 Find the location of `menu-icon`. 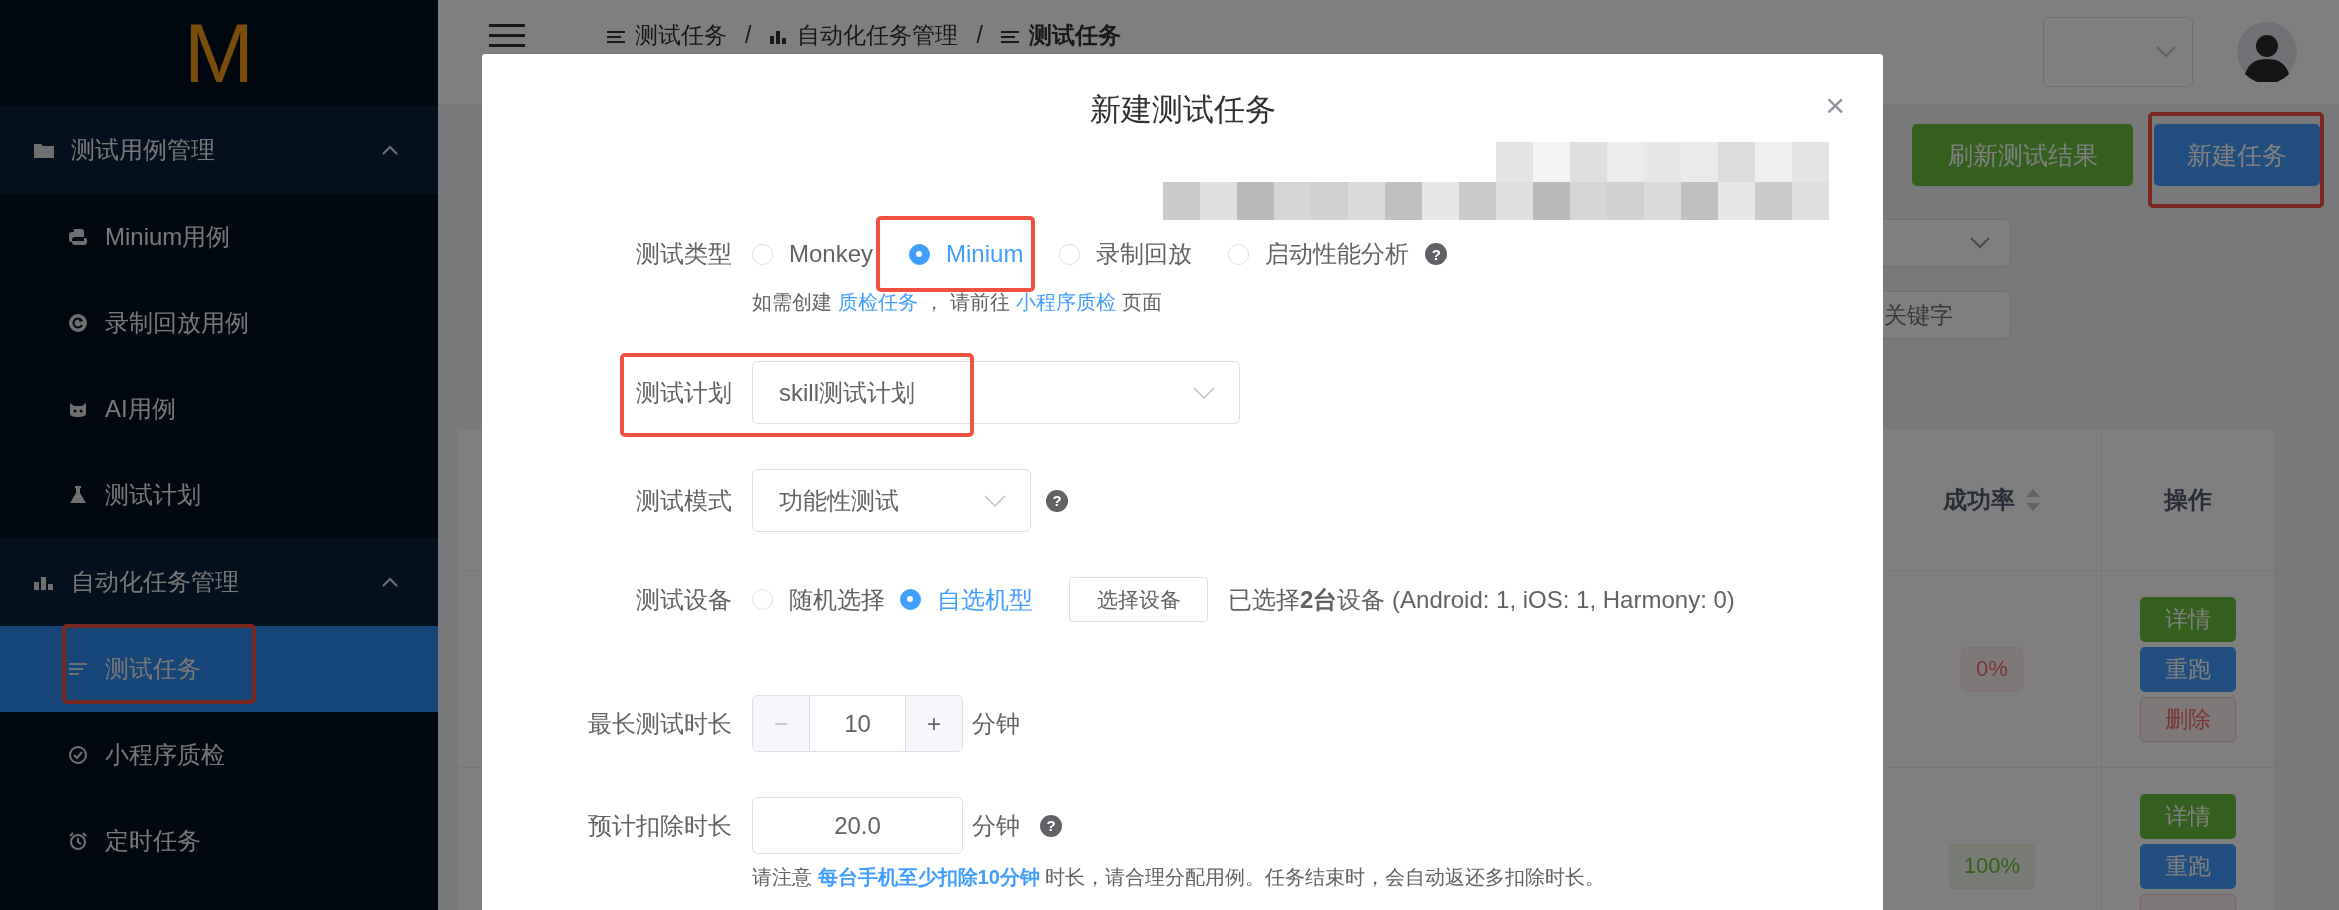

menu-icon is located at coordinates (507, 36).